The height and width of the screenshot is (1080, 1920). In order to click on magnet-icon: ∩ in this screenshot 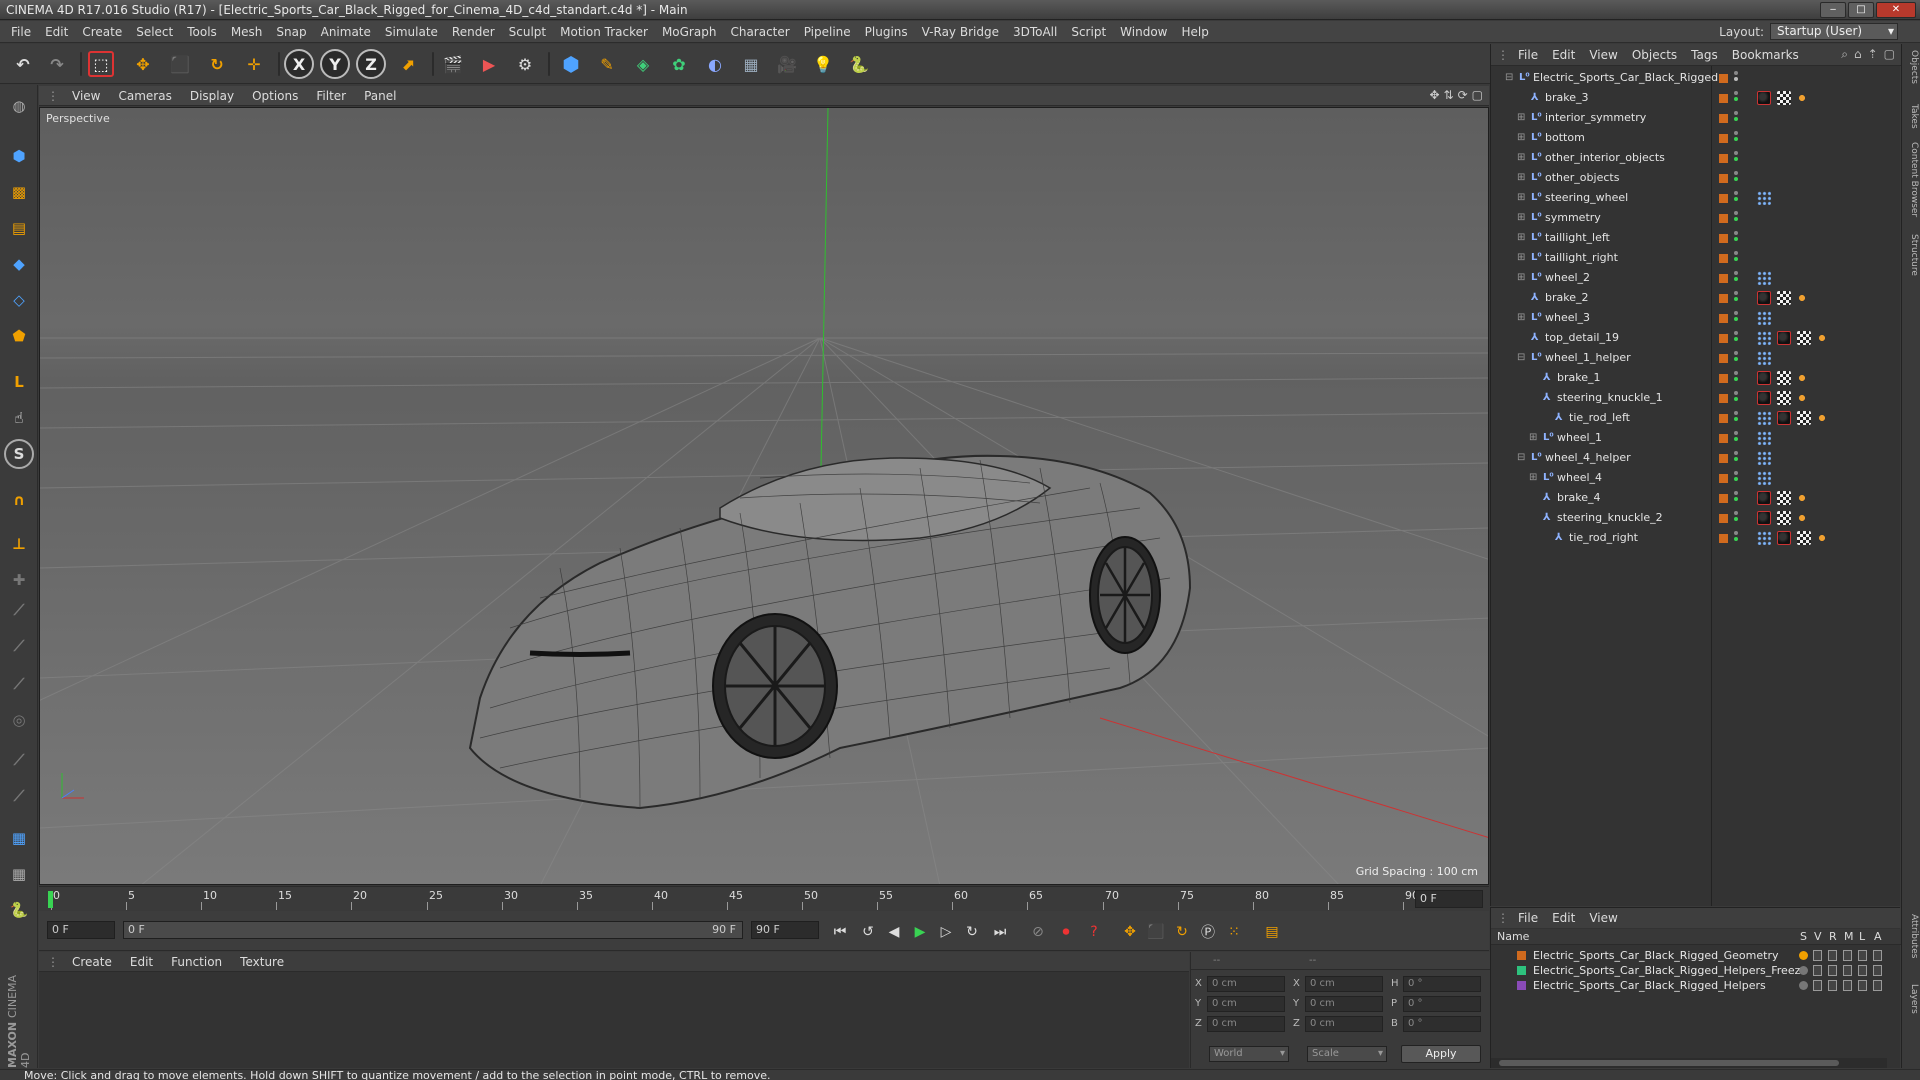, I will do `click(19, 500)`.